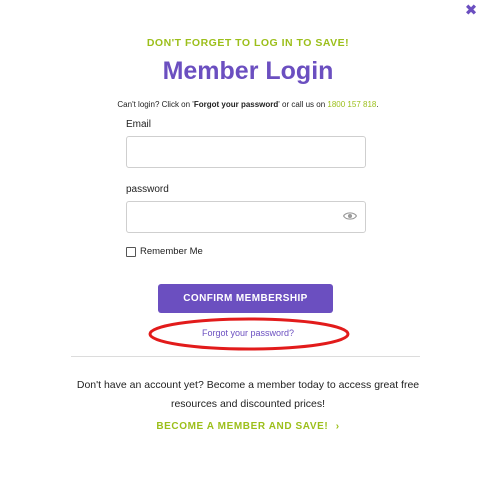  What do you see at coordinates (236, 104) in the screenshot?
I see `help-forgot-reference: Forgot your password` at bounding box center [236, 104].